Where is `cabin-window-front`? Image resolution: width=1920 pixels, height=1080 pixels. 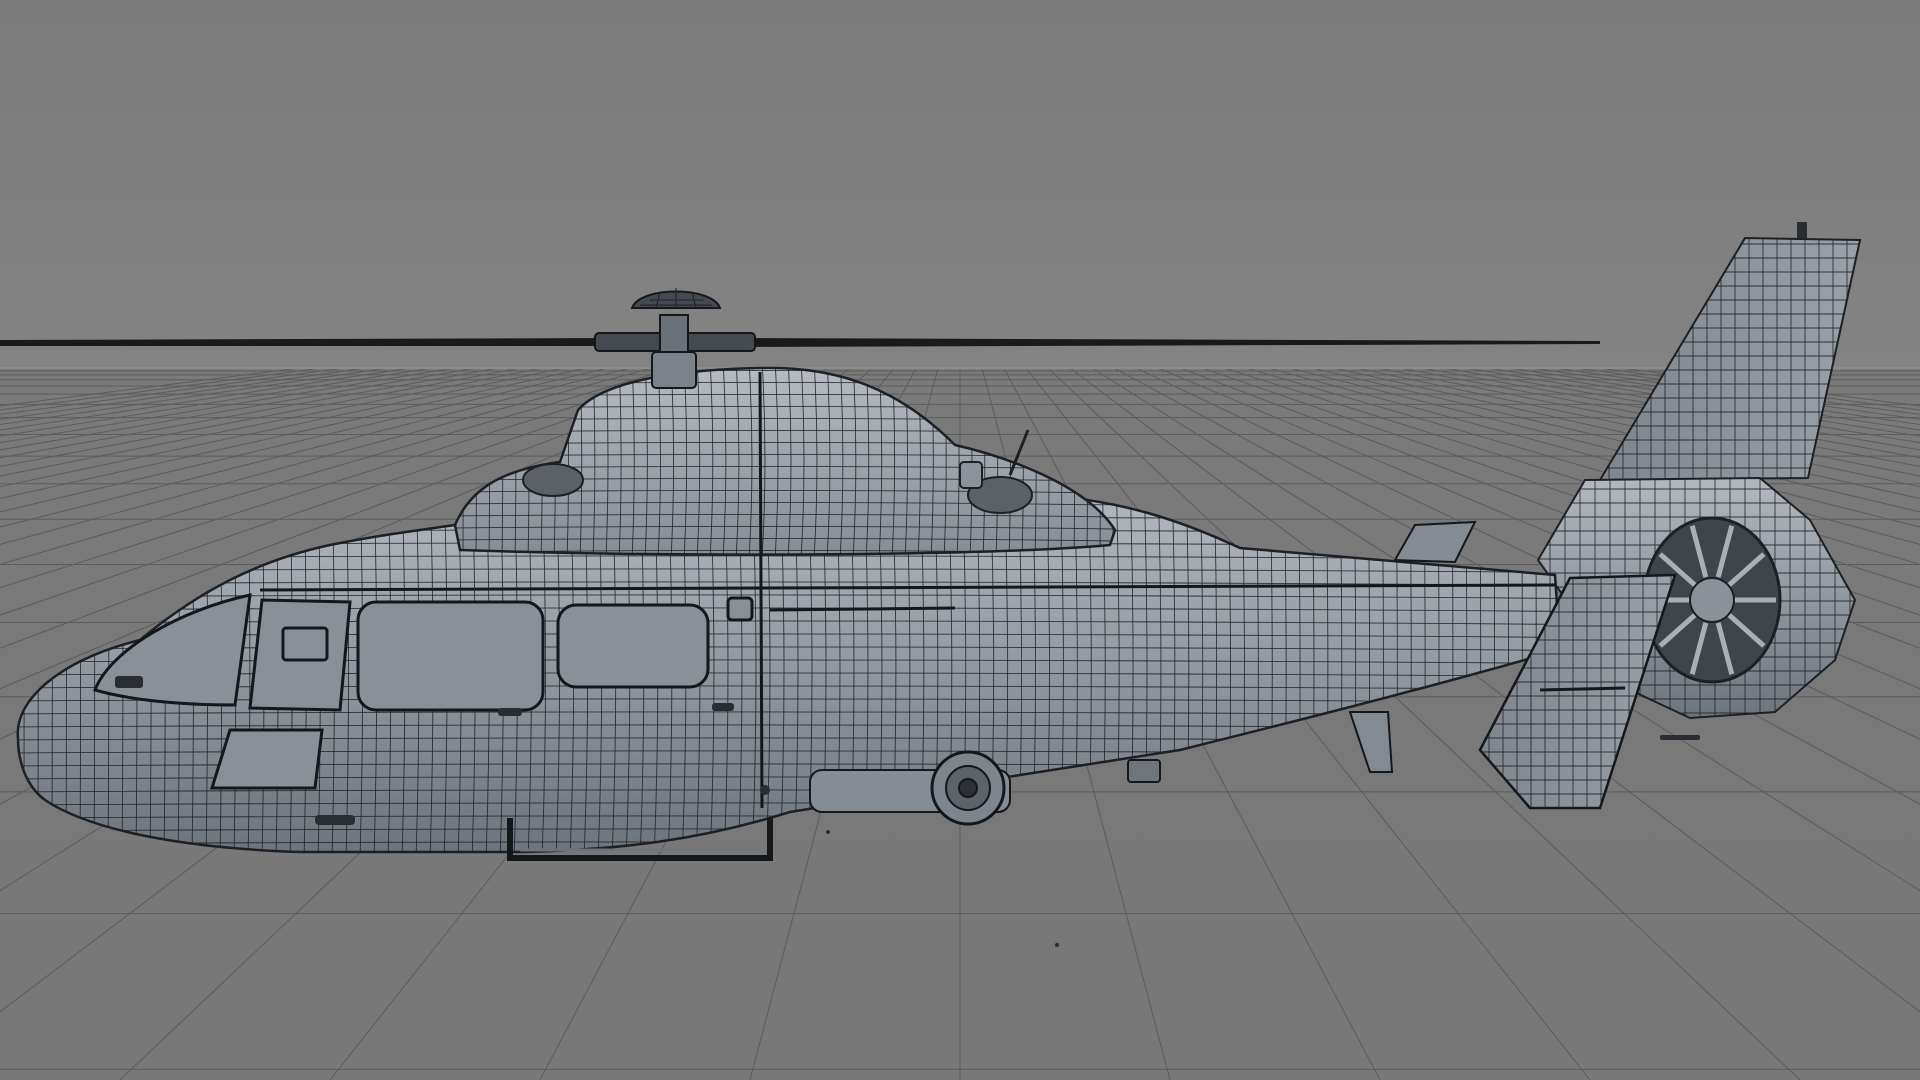
cabin-window-front is located at coordinates (450, 656).